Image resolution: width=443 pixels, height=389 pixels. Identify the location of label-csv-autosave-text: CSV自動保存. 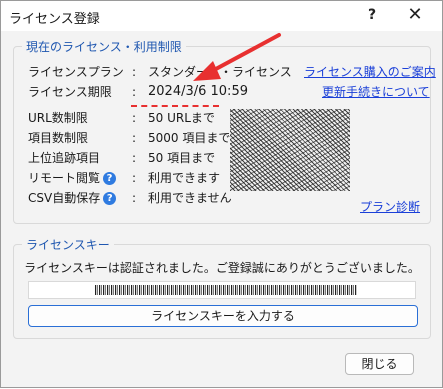
(64, 198).